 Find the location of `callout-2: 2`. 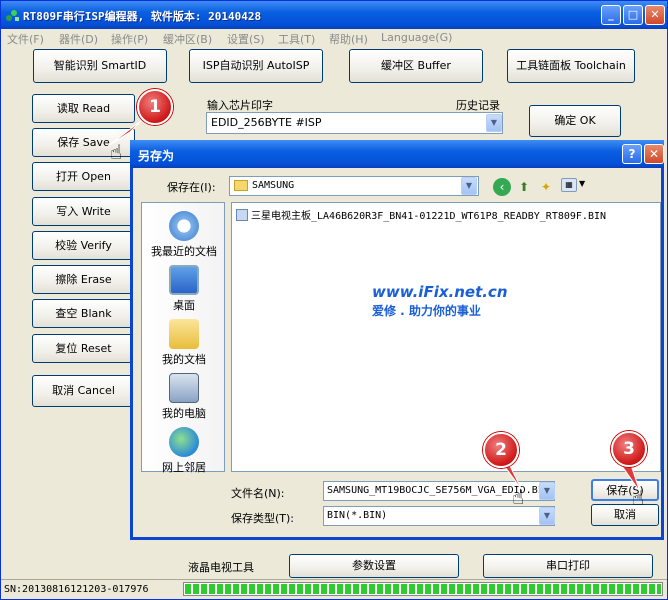

callout-2: 2 is located at coordinates (501, 450).